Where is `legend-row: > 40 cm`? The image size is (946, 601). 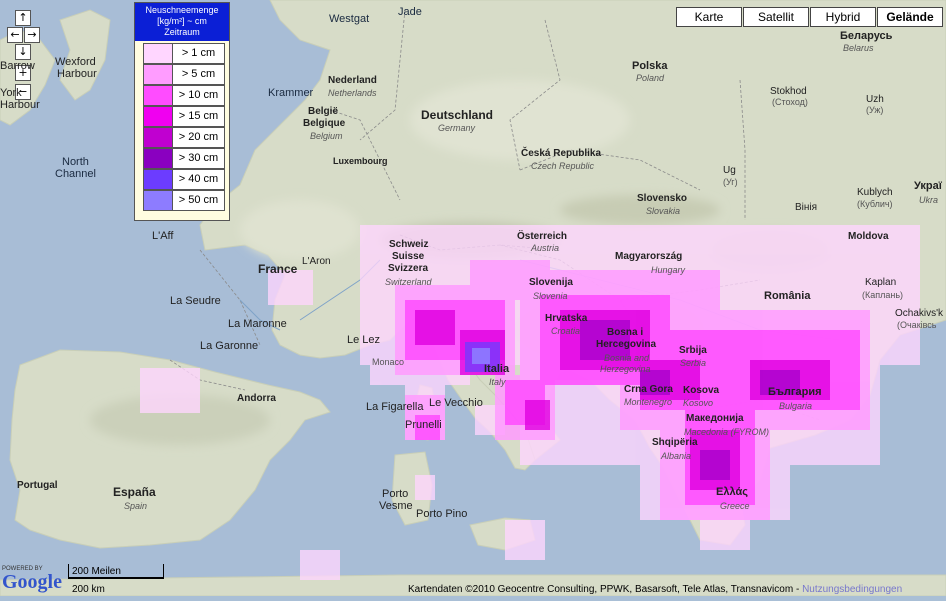 legend-row: > 40 cm is located at coordinates (184, 179).